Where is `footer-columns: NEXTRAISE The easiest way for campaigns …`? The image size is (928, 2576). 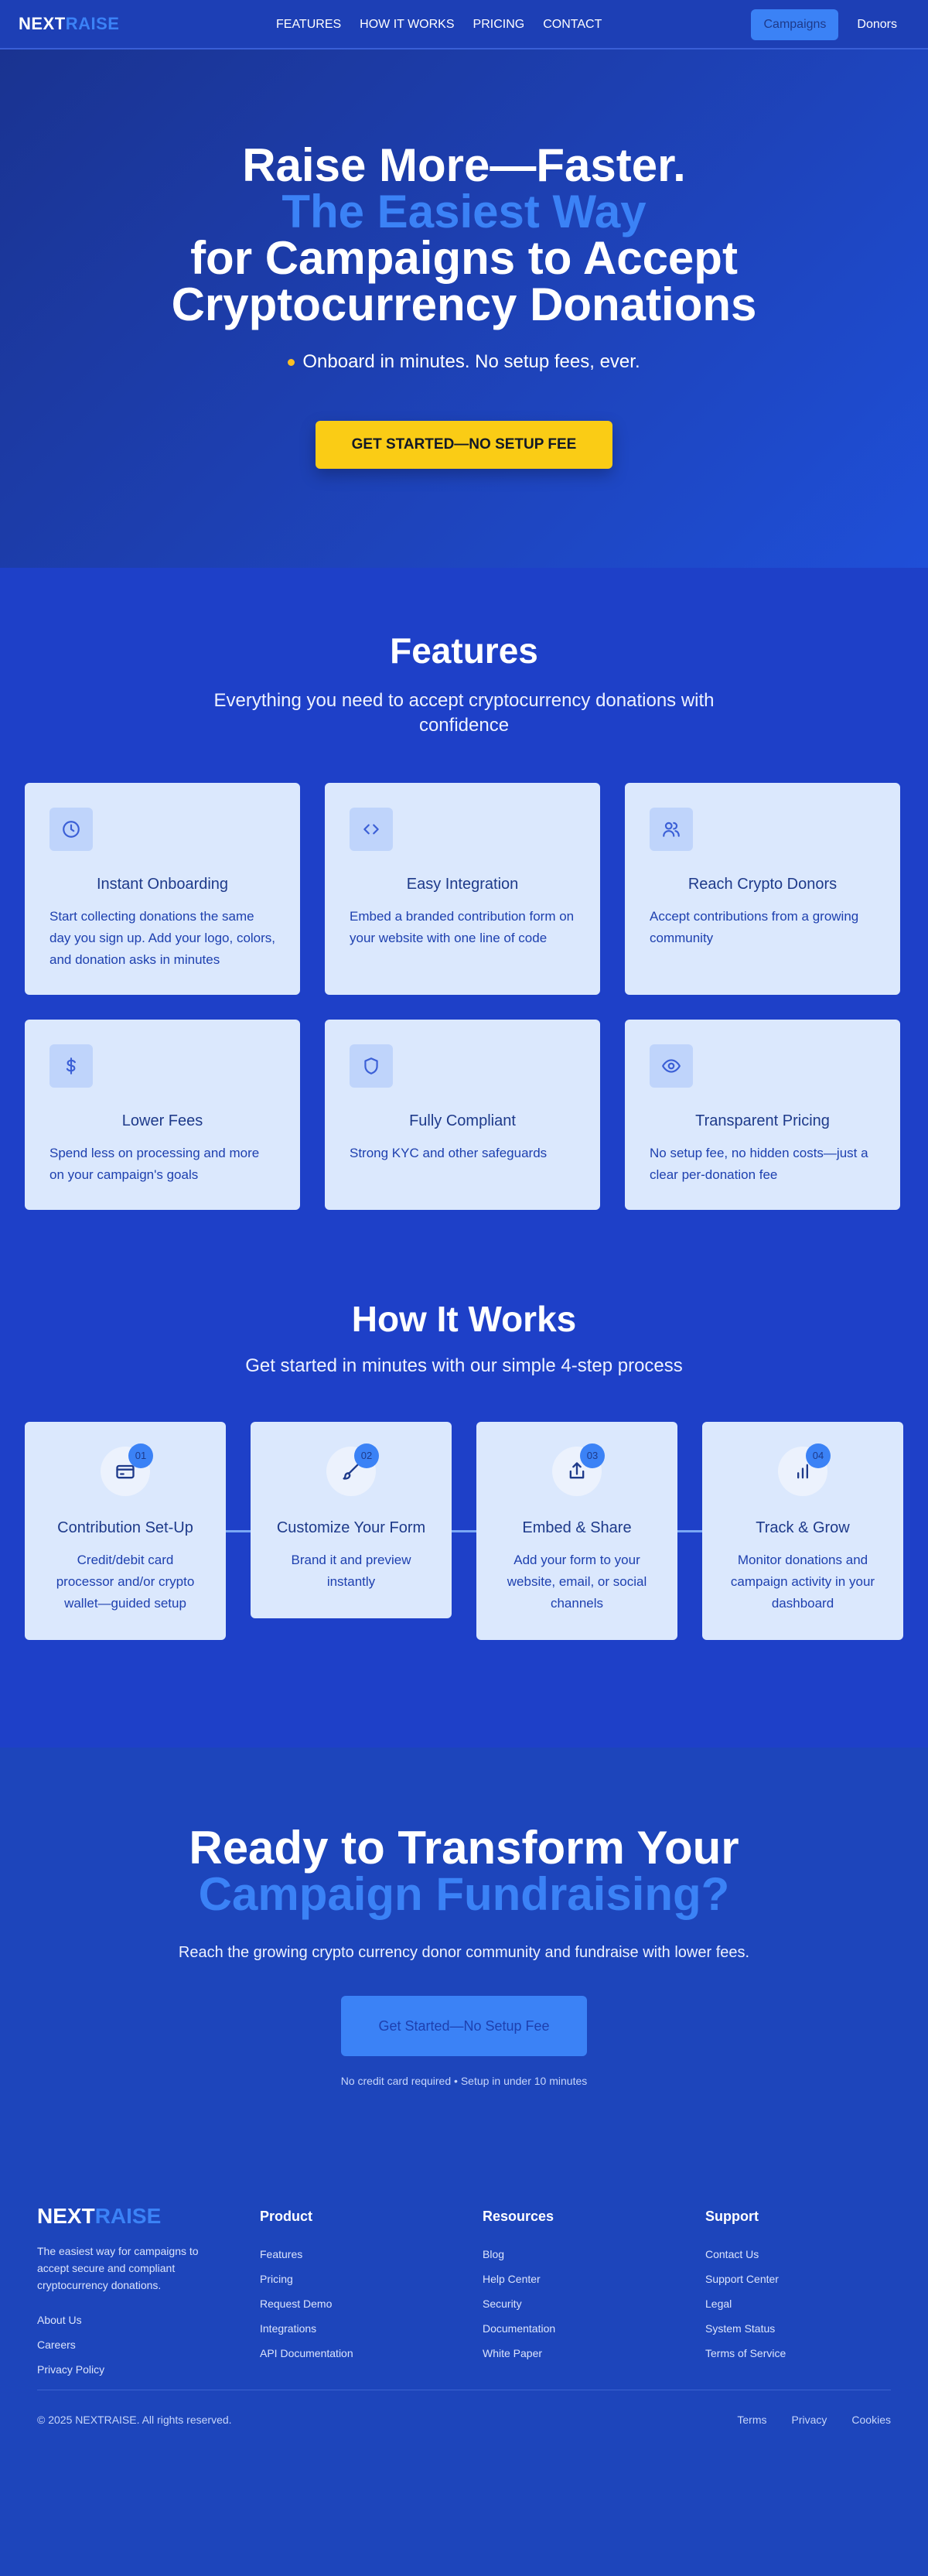 footer-columns: NEXTRAISE The easiest way for campaigns … is located at coordinates (464, 2290).